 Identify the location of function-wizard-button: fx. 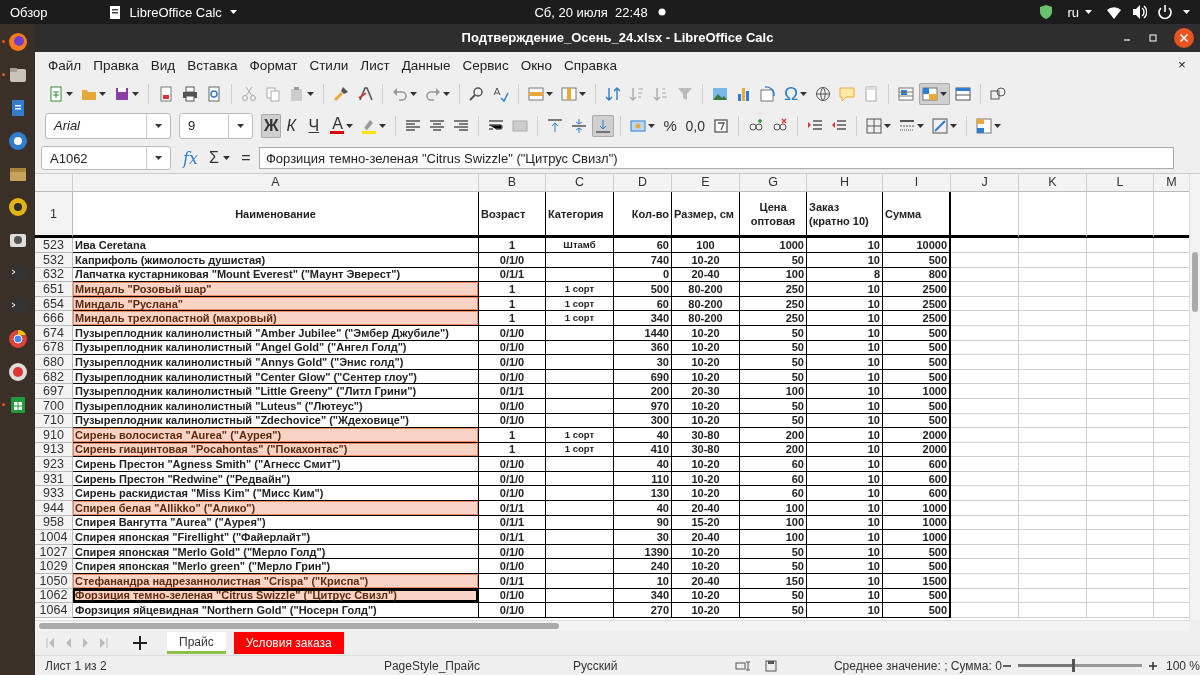
(190, 158).